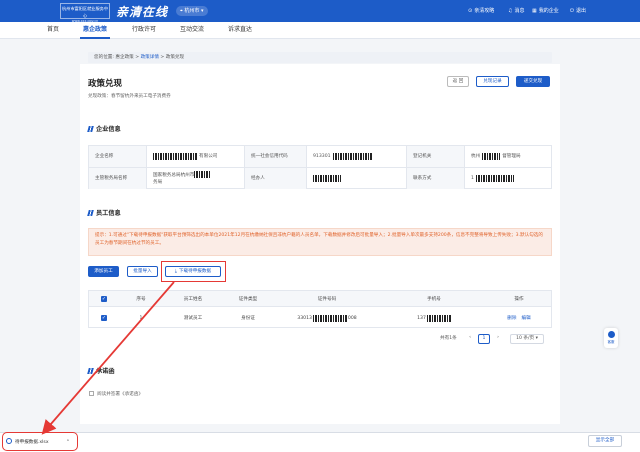 The width and height of the screenshot is (640, 452). I want to click on arrow-line, so click(108, 358).